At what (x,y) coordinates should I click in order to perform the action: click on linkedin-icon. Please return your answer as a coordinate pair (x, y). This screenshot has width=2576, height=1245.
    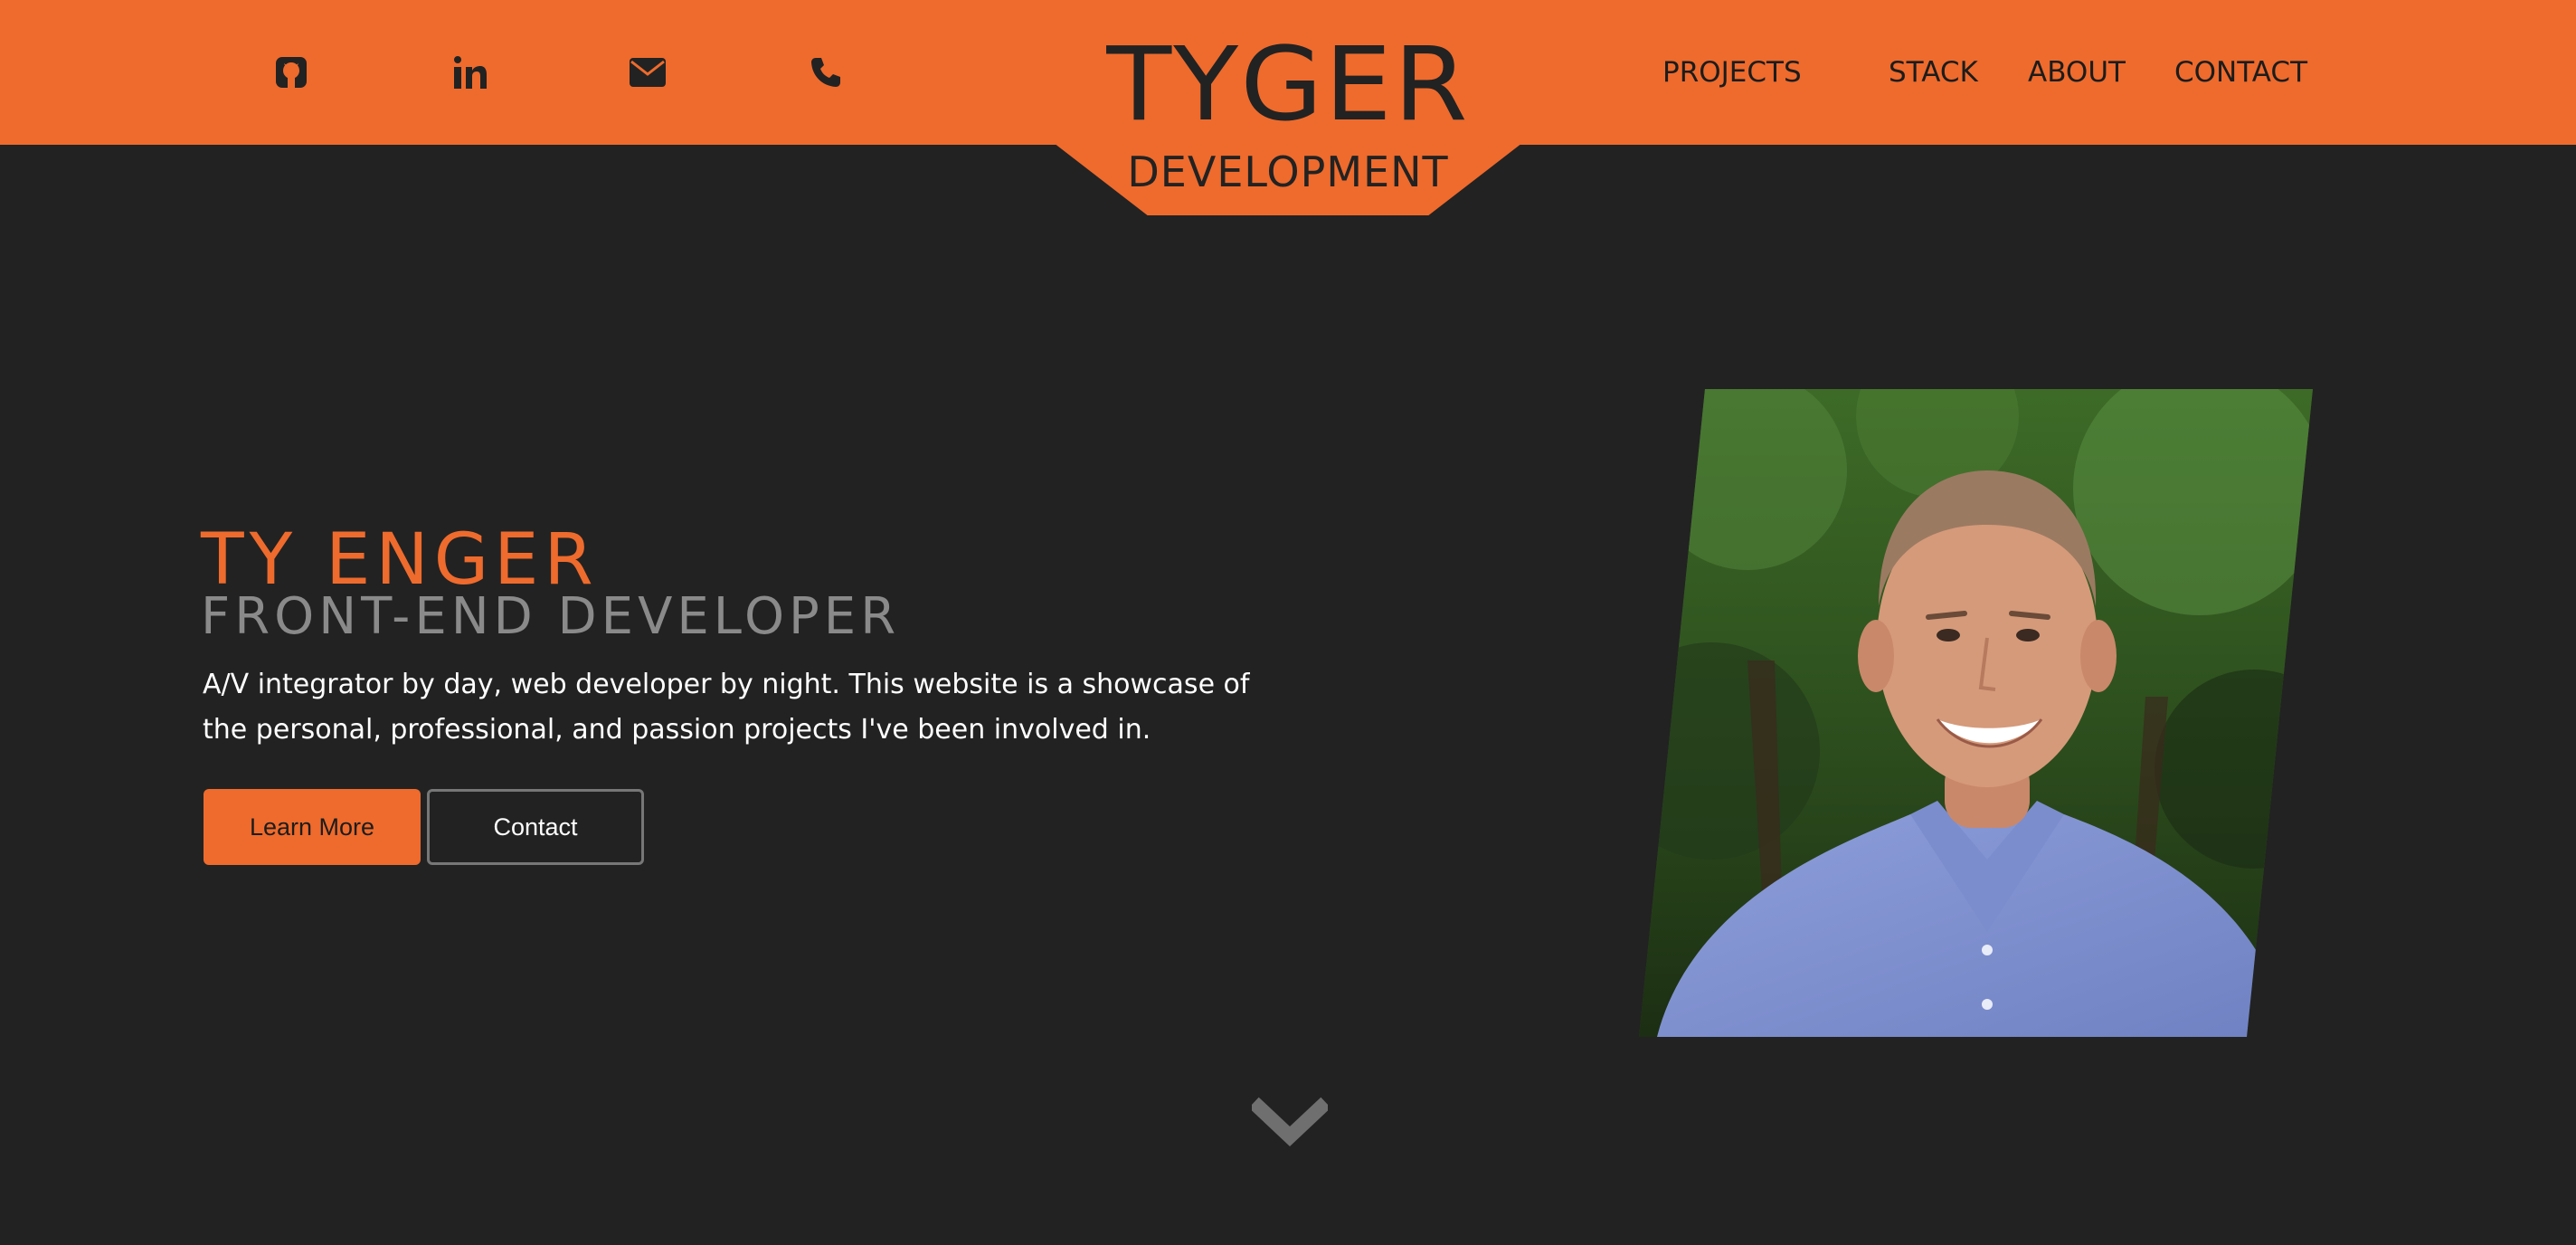
    Looking at the image, I should click on (471, 72).